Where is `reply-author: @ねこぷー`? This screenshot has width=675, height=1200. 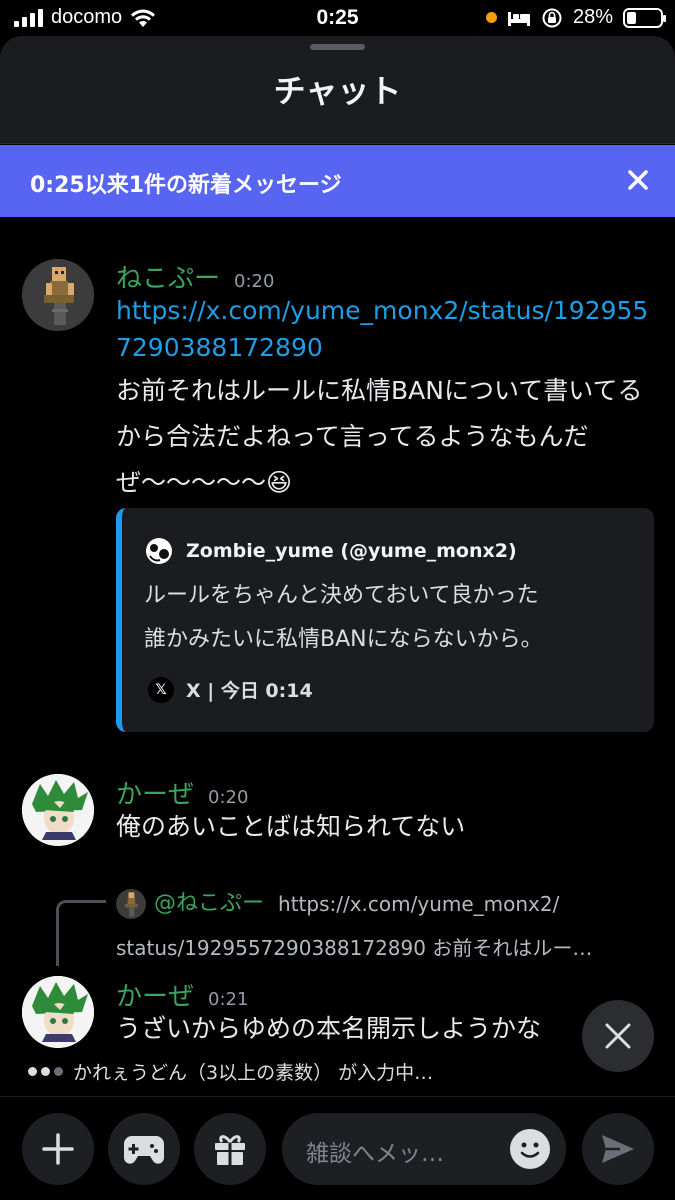
reply-author: @ねこぷー is located at coordinates (209, 904).